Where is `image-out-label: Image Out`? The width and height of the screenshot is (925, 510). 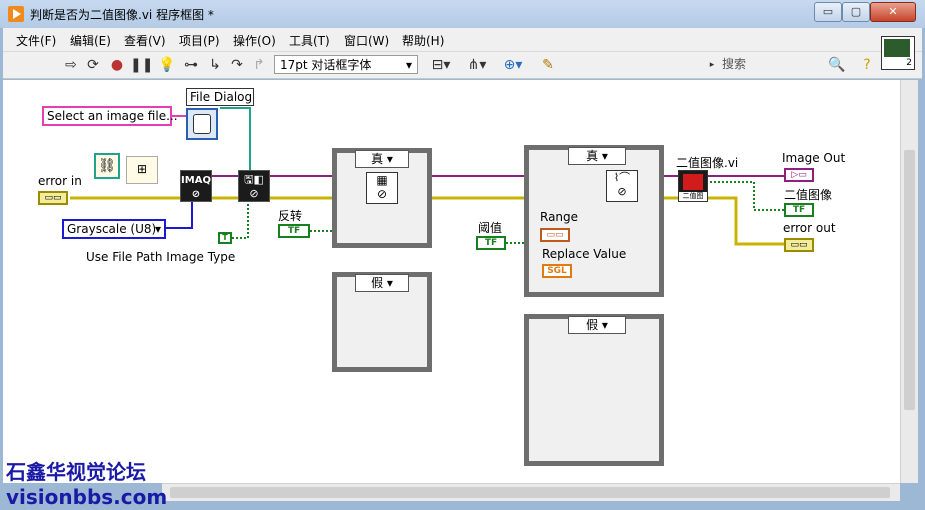
image-out-label: Image Out is located at coordinates (814, 158).